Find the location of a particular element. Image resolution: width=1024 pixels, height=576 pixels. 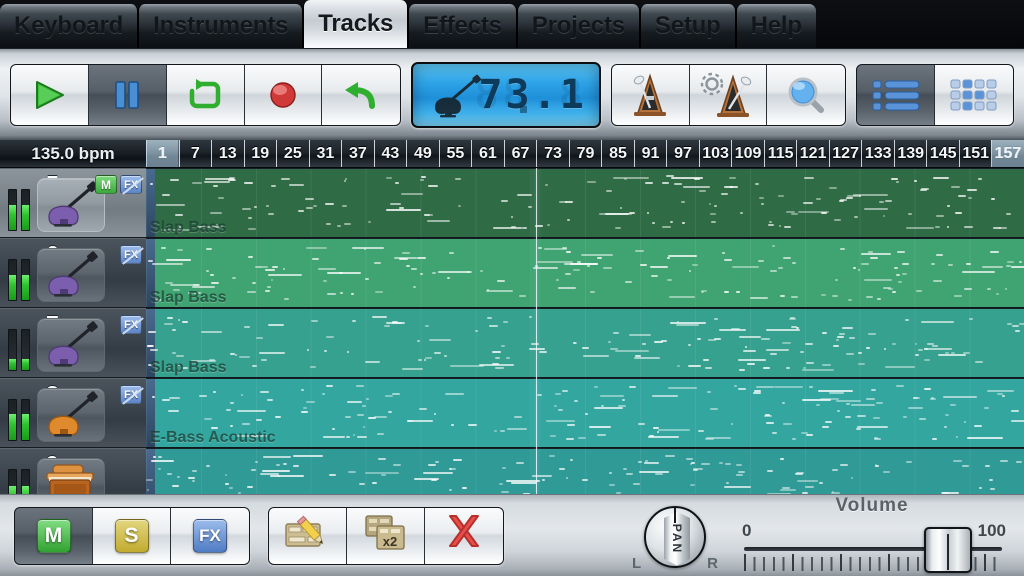

lcd-indicator-dot is located at coordinates (523, 109).